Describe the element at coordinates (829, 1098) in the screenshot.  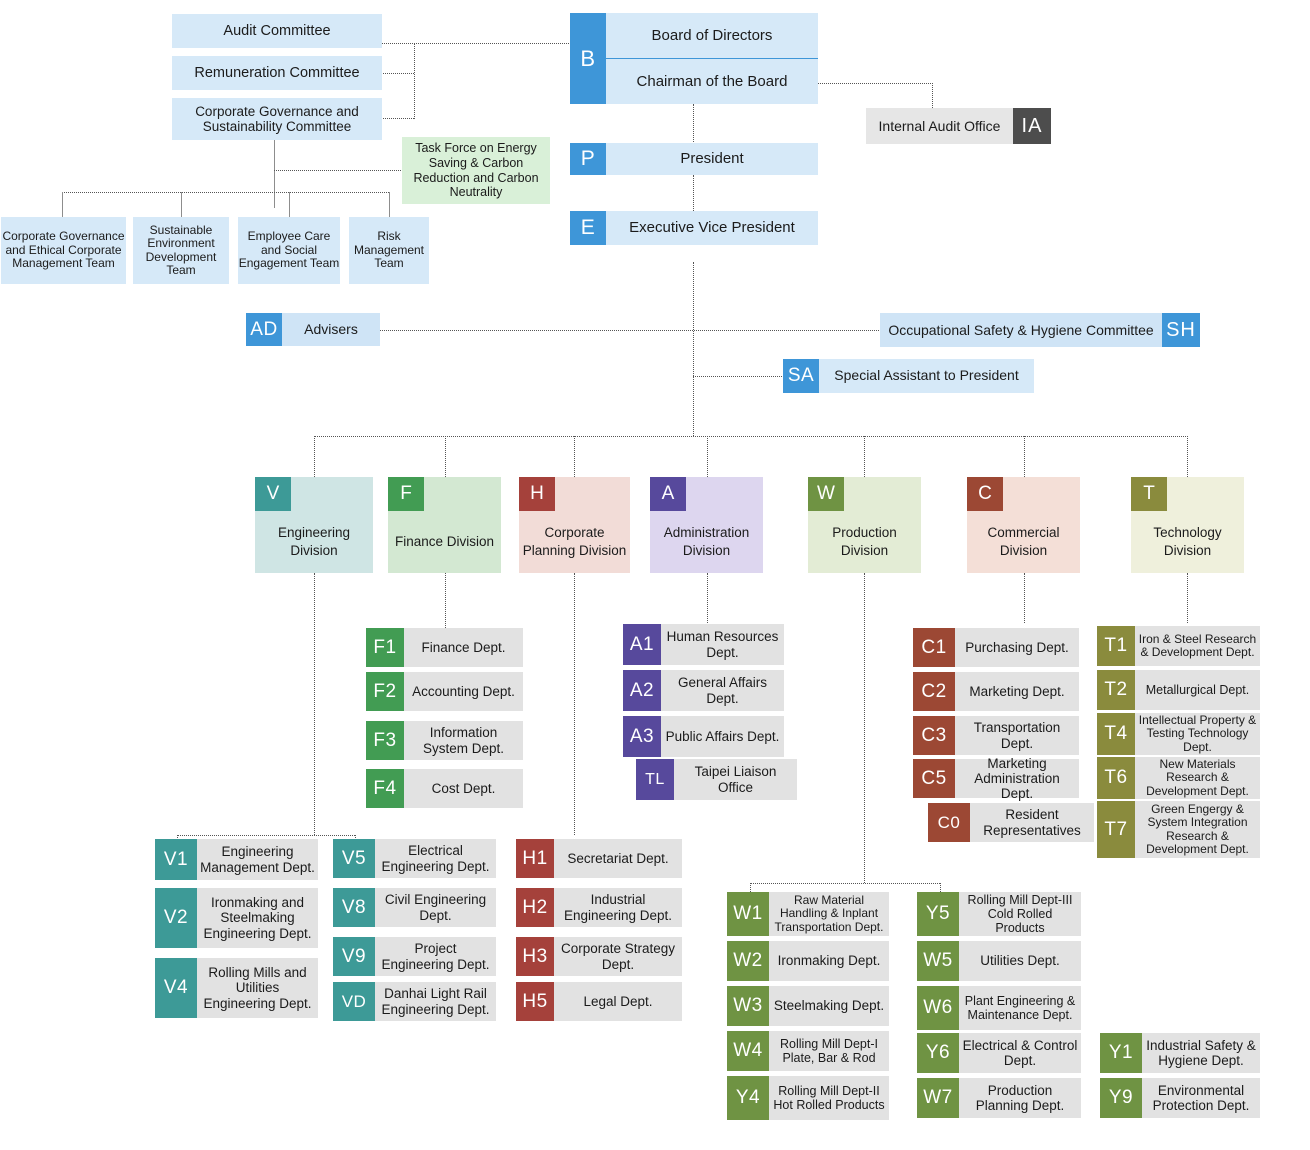
I see `dept-label: Rolling Mill Dept-II Hot Rolled Products` at that location.